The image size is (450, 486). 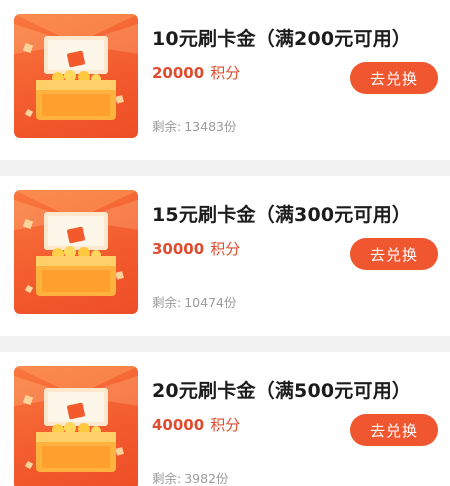 What do you see at coordinates (282, 39) in the screenshot?
I see `card-title: 10元刷卡金（满200元可用）` at bounding box center [282, 39].